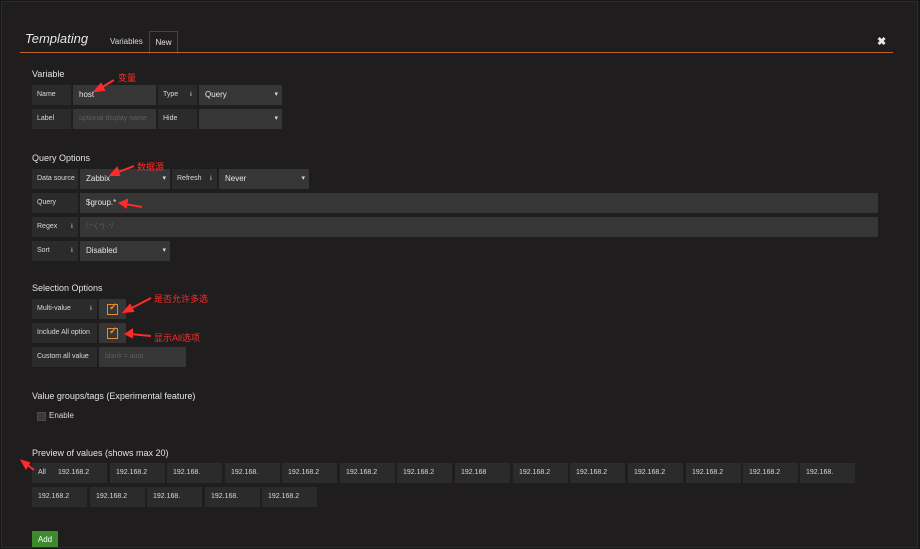 The height and width of the screenshot is (549, 920). Describe the element at coordinates (177, 338) in the screenshot. I see `annotation-include-all: 显示All选项` at that location.